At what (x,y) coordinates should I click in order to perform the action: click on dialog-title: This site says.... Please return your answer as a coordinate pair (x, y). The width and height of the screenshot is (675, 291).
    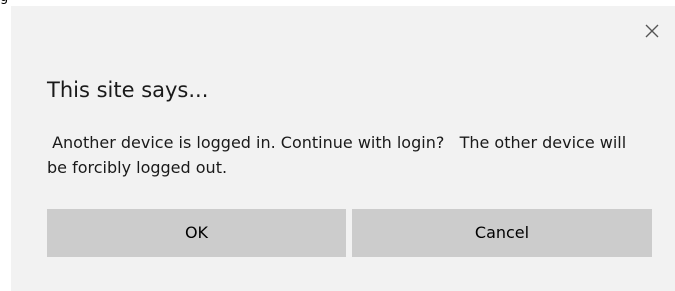
    Looking at the image, I should click on (128, 90).